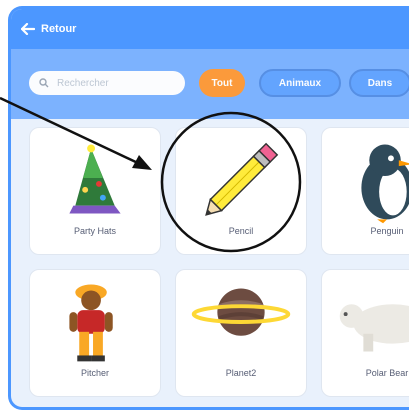 This screenshot has width=409, height=413. I want to click on pencil-image, so click(242, 179).